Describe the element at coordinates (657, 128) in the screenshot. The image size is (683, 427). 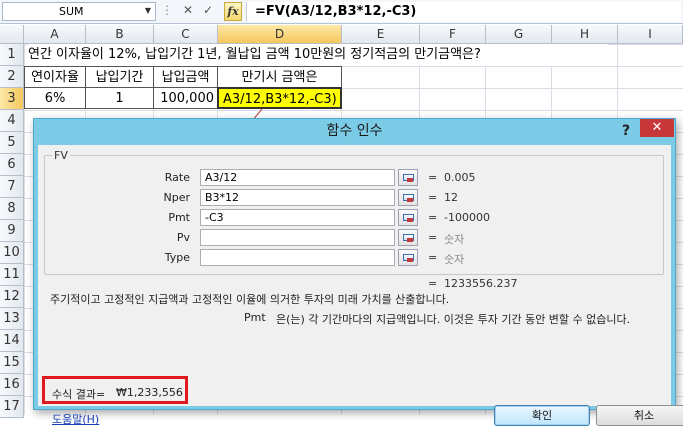
I see `close-icon: ✕` at that location.